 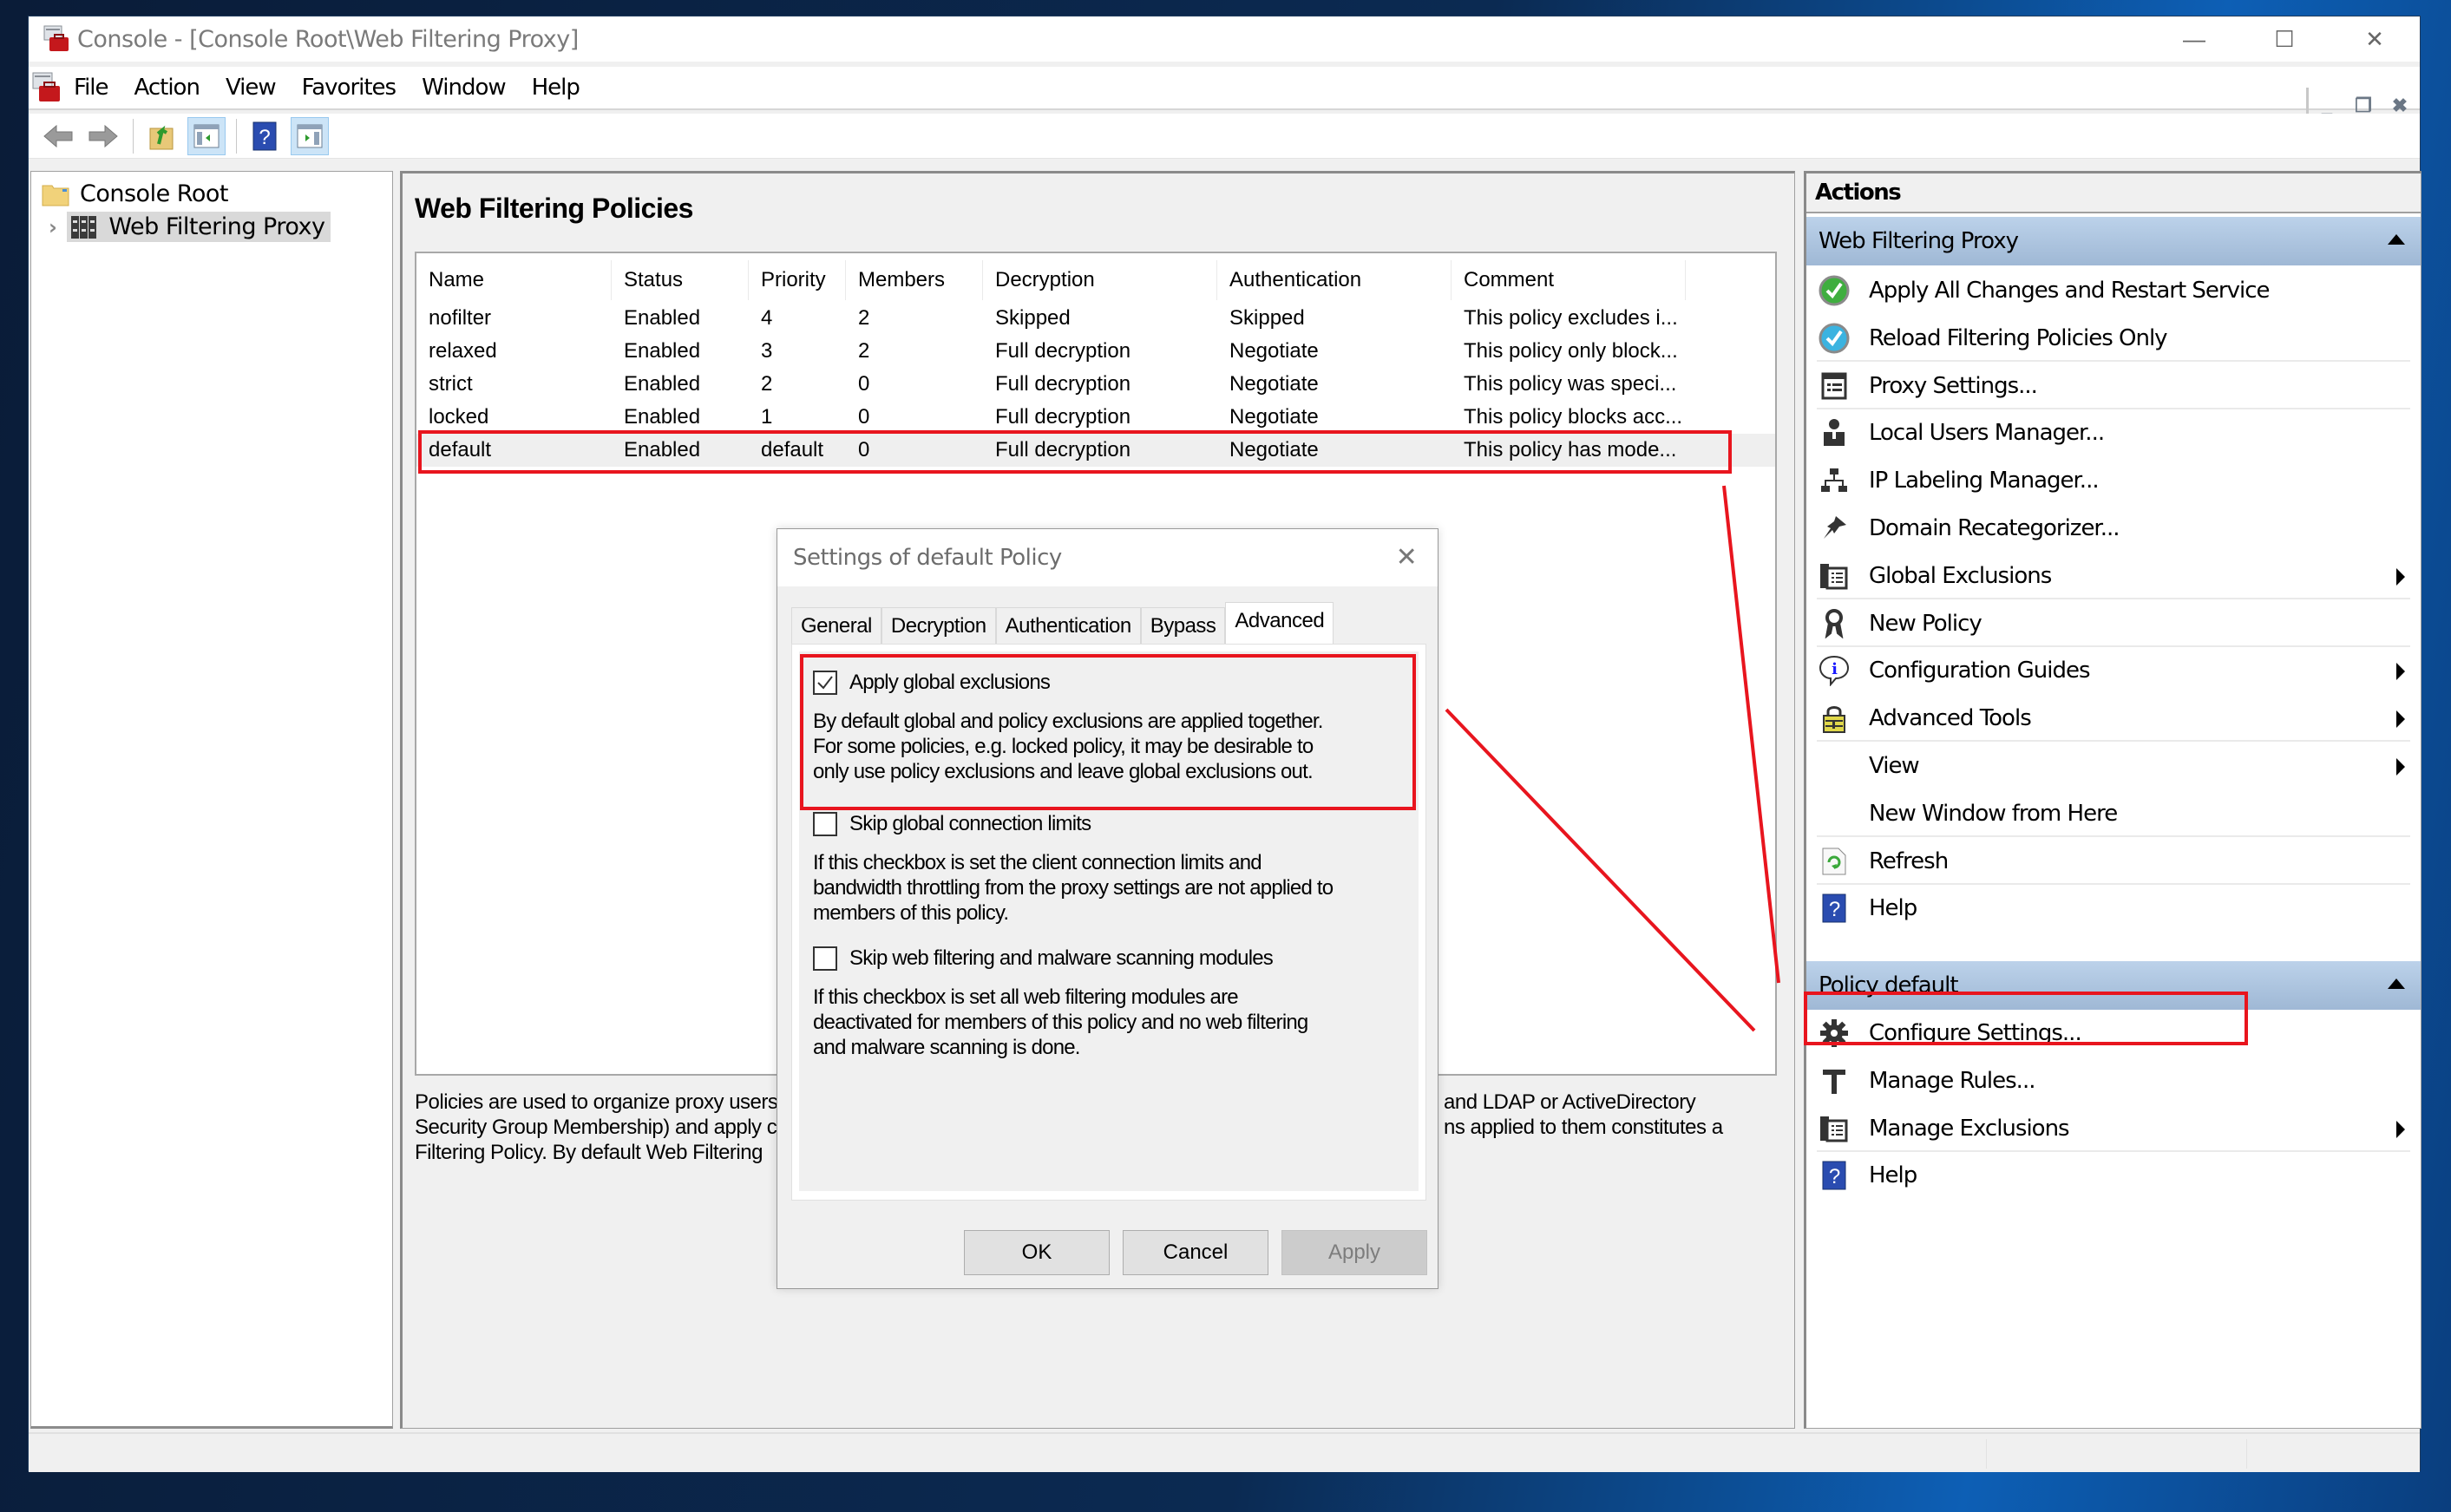 I want to click on info-bubble-icon: i, so click(x=1834, y=670).